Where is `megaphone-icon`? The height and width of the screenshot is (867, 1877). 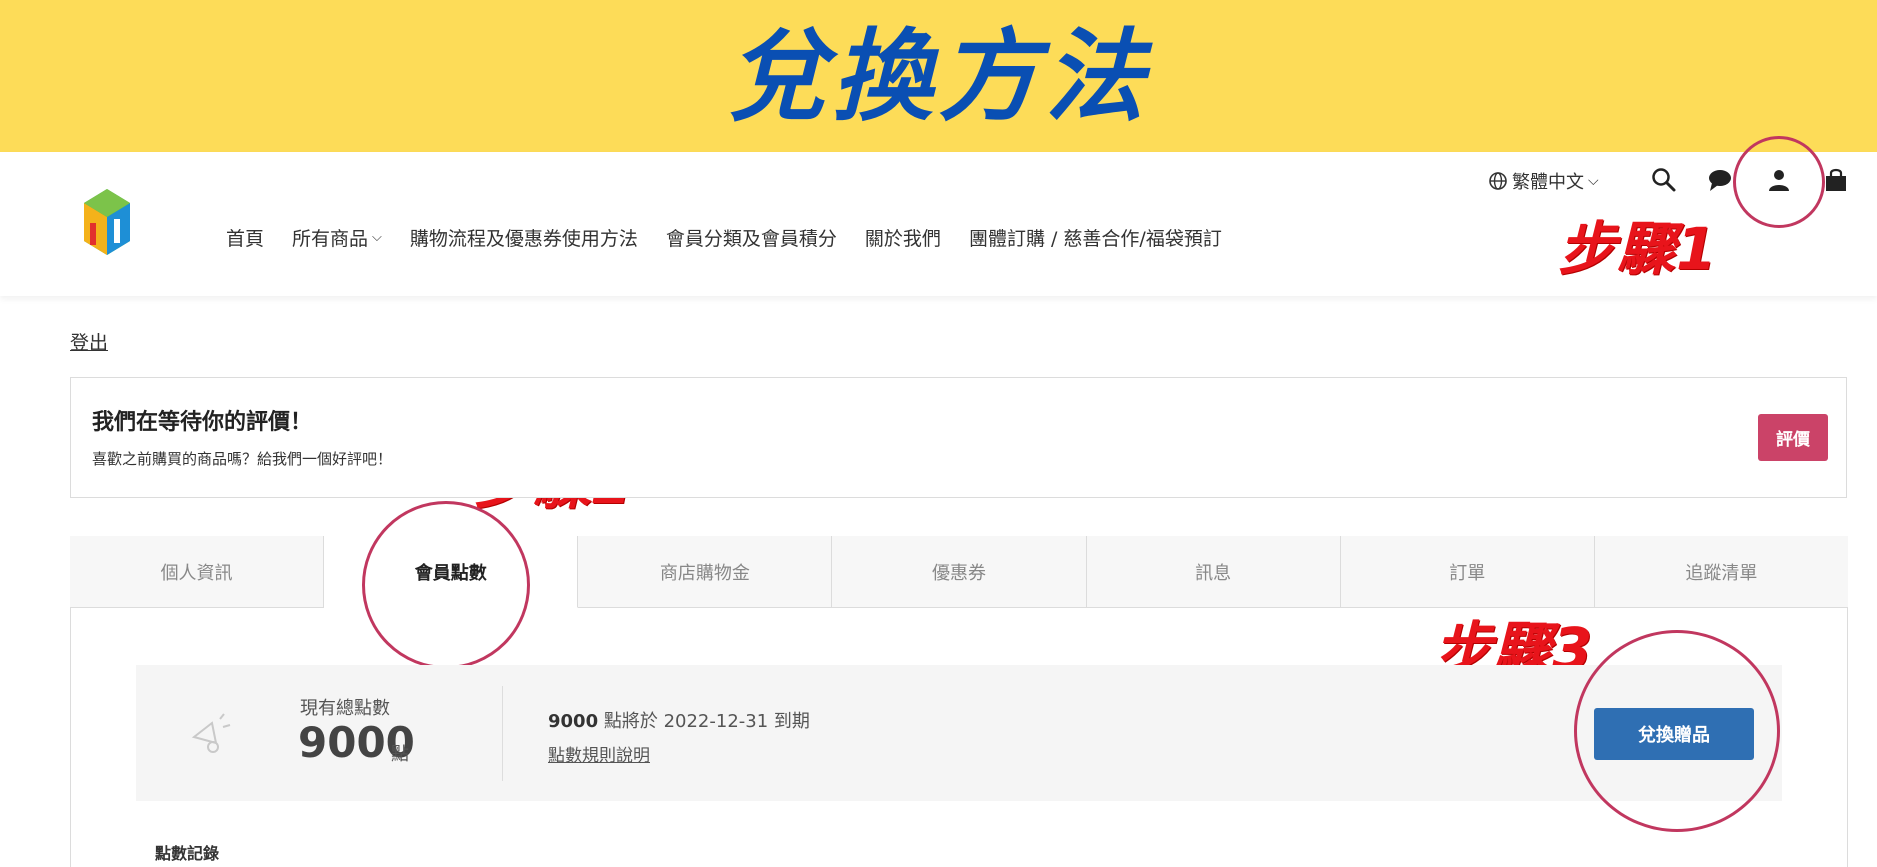 megaphone-icon is located at coordinates (211, 733).